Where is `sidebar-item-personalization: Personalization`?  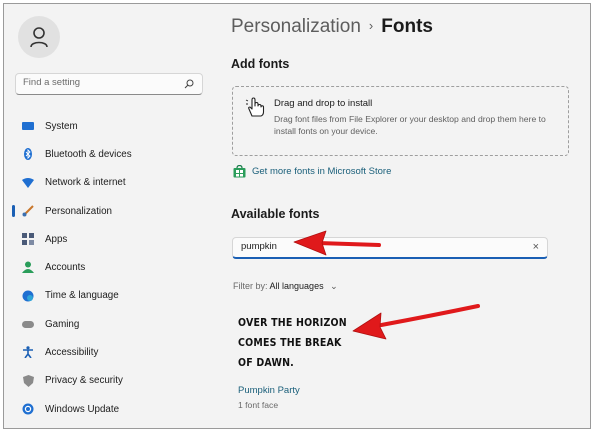 sidebar-item-personalization: Personalization is located at coordinates (109, 211).